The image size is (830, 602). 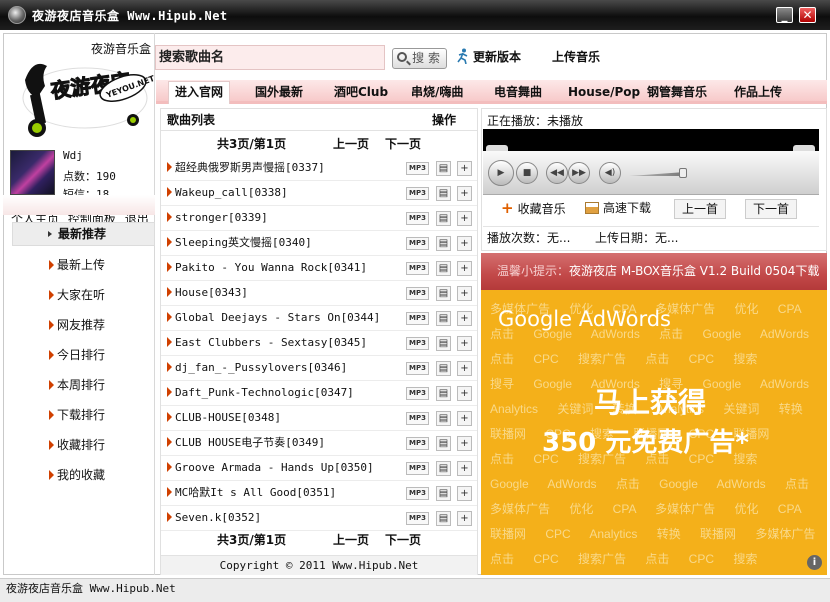 I want to click on song-row: Global Deejays - Stars On[0344] MP3 ▤ +, so click(x=319, y=318).